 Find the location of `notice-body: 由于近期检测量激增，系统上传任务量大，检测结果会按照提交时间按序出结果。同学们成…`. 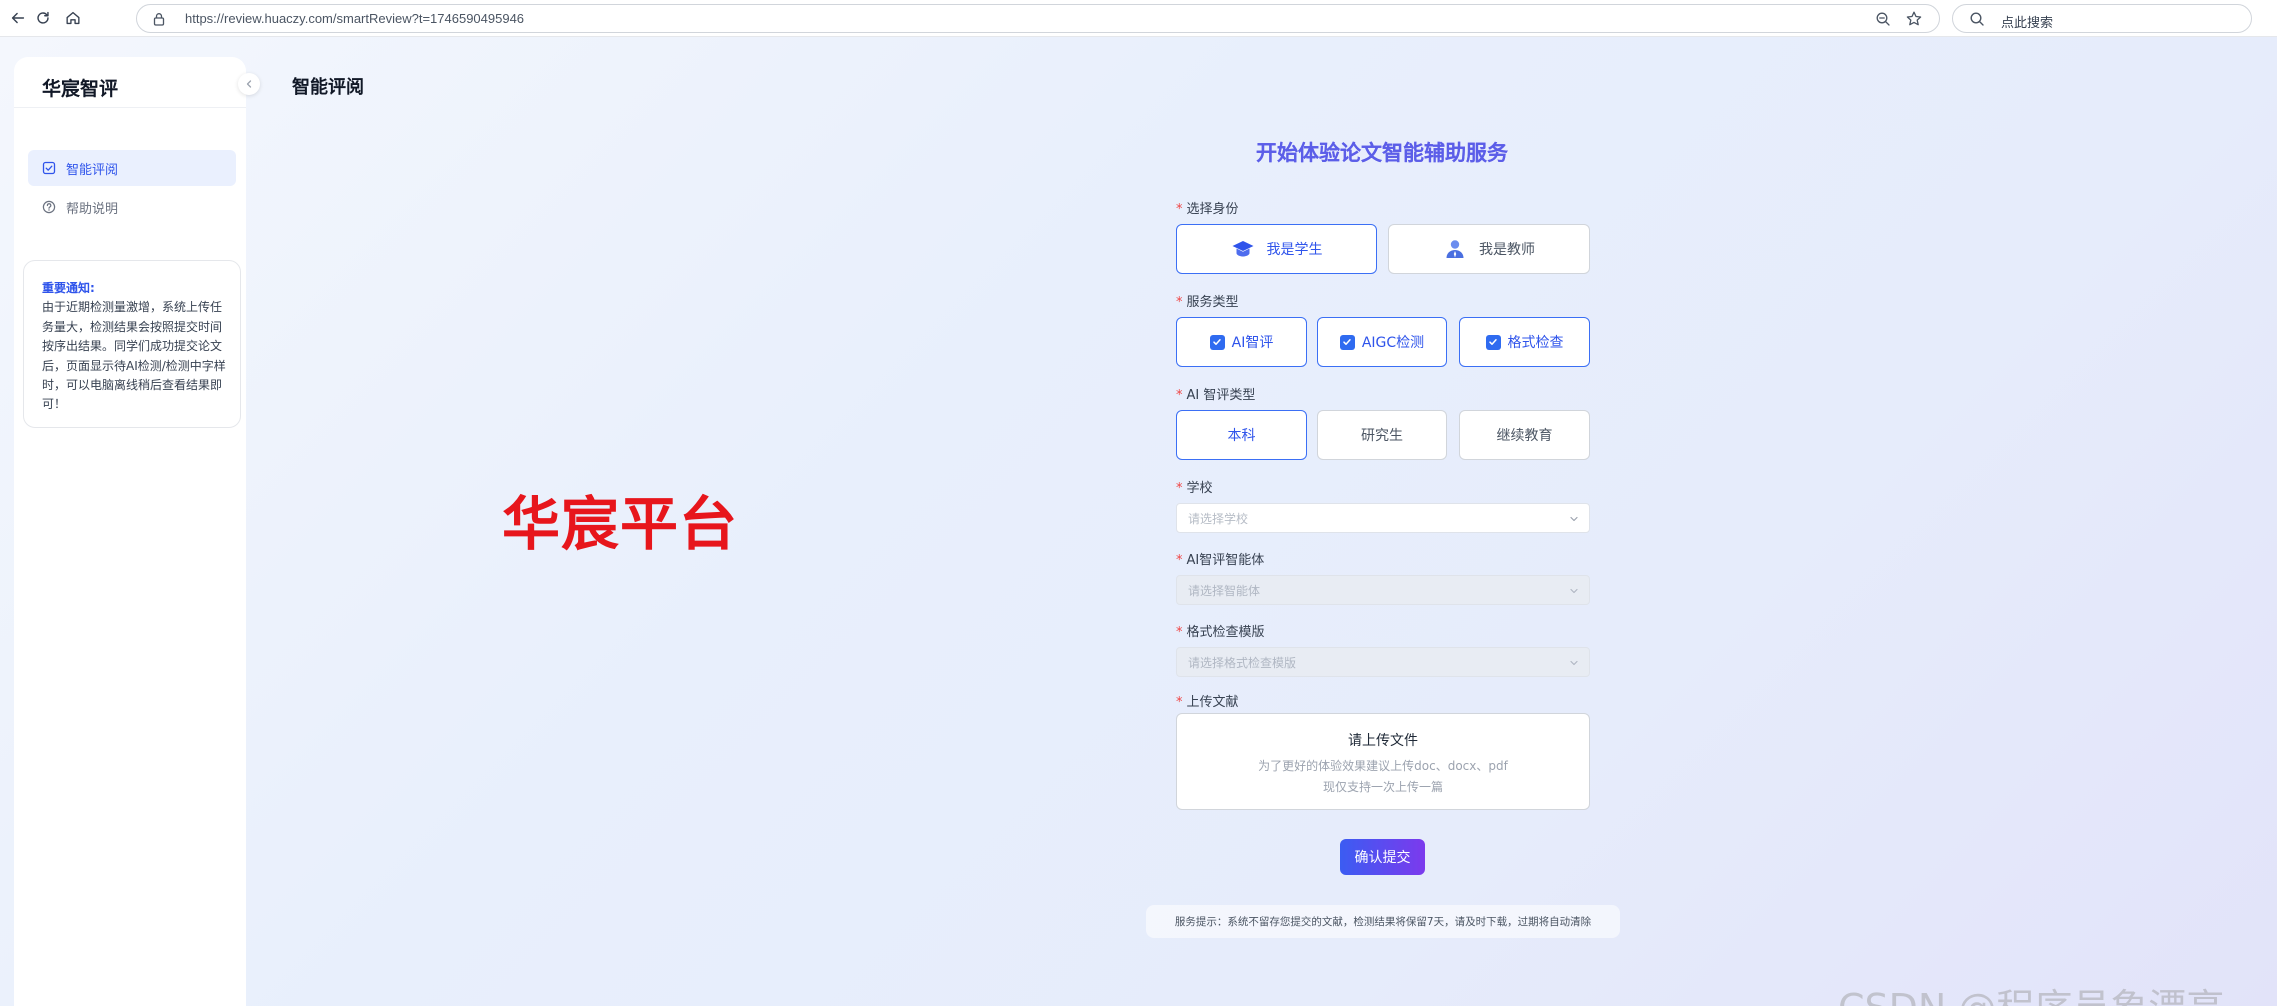

notice-body: 由于近期检测量激增，系统上传任务量大，检测结果会按照提交时间按序出结果。同学们成… is located at coordinates (134, 356).